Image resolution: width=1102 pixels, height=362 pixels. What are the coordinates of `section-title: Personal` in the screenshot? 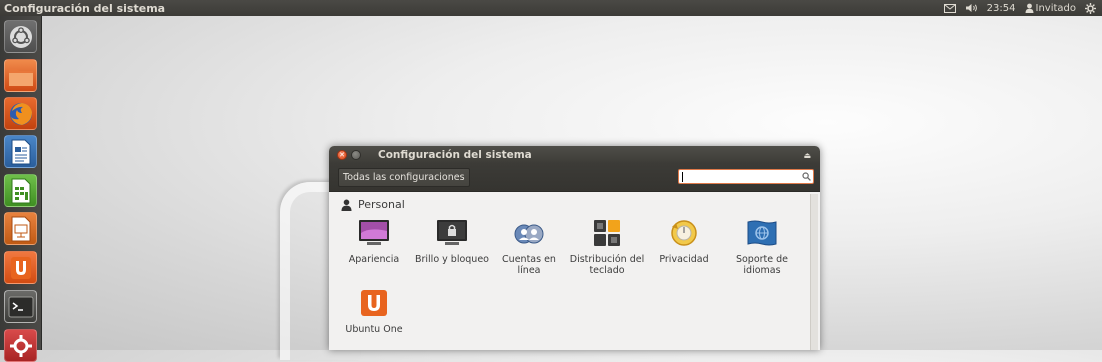 It's located at (381, 204).